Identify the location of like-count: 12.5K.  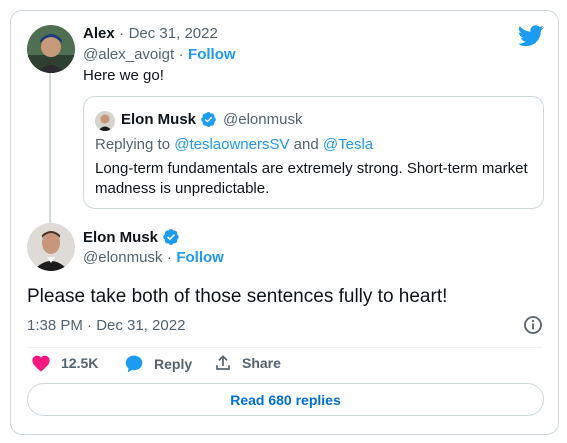
(80, 363).